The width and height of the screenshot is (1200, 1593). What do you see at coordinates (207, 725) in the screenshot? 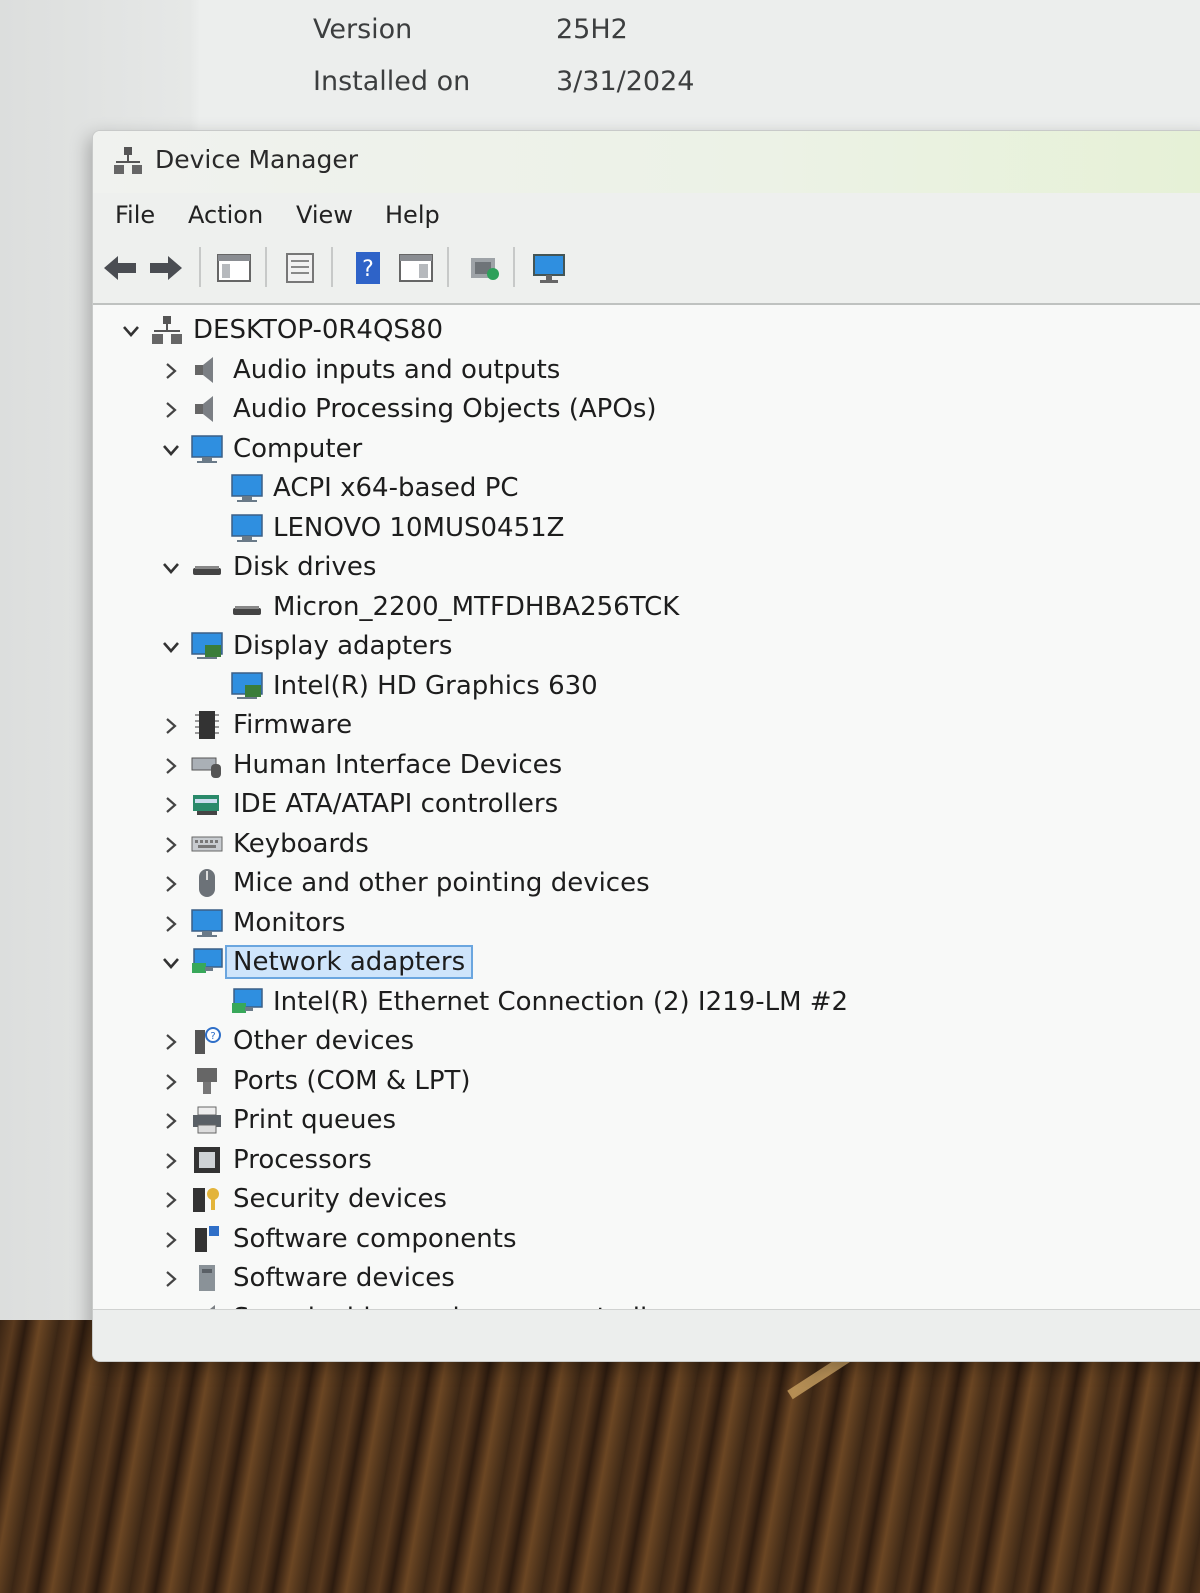
I see `firmware-icon` at bounding box center [207, 725].